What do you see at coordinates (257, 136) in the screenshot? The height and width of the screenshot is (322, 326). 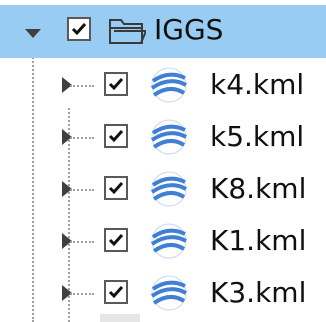 I see `tree-node-label: k5.kml` at bounding box center [257, 136].